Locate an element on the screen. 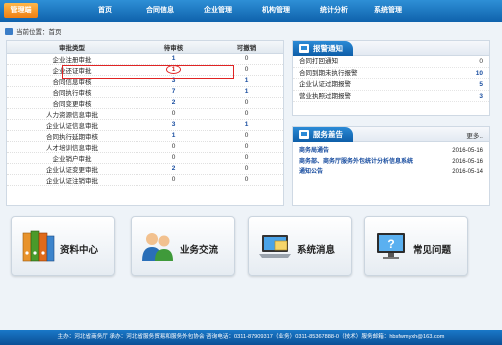 This screenshot has width=502, height=345. table-row: 人才培训信息审批 0 0 is located at coordinates (145, 147).